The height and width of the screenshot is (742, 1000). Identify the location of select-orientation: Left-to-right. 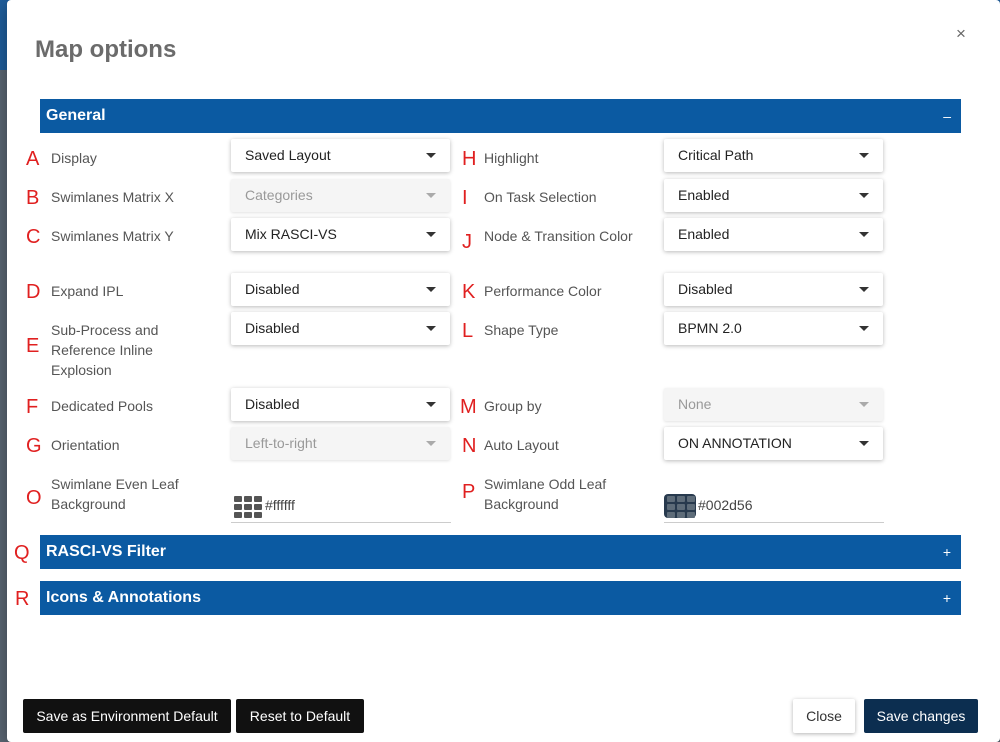
(340, 443).